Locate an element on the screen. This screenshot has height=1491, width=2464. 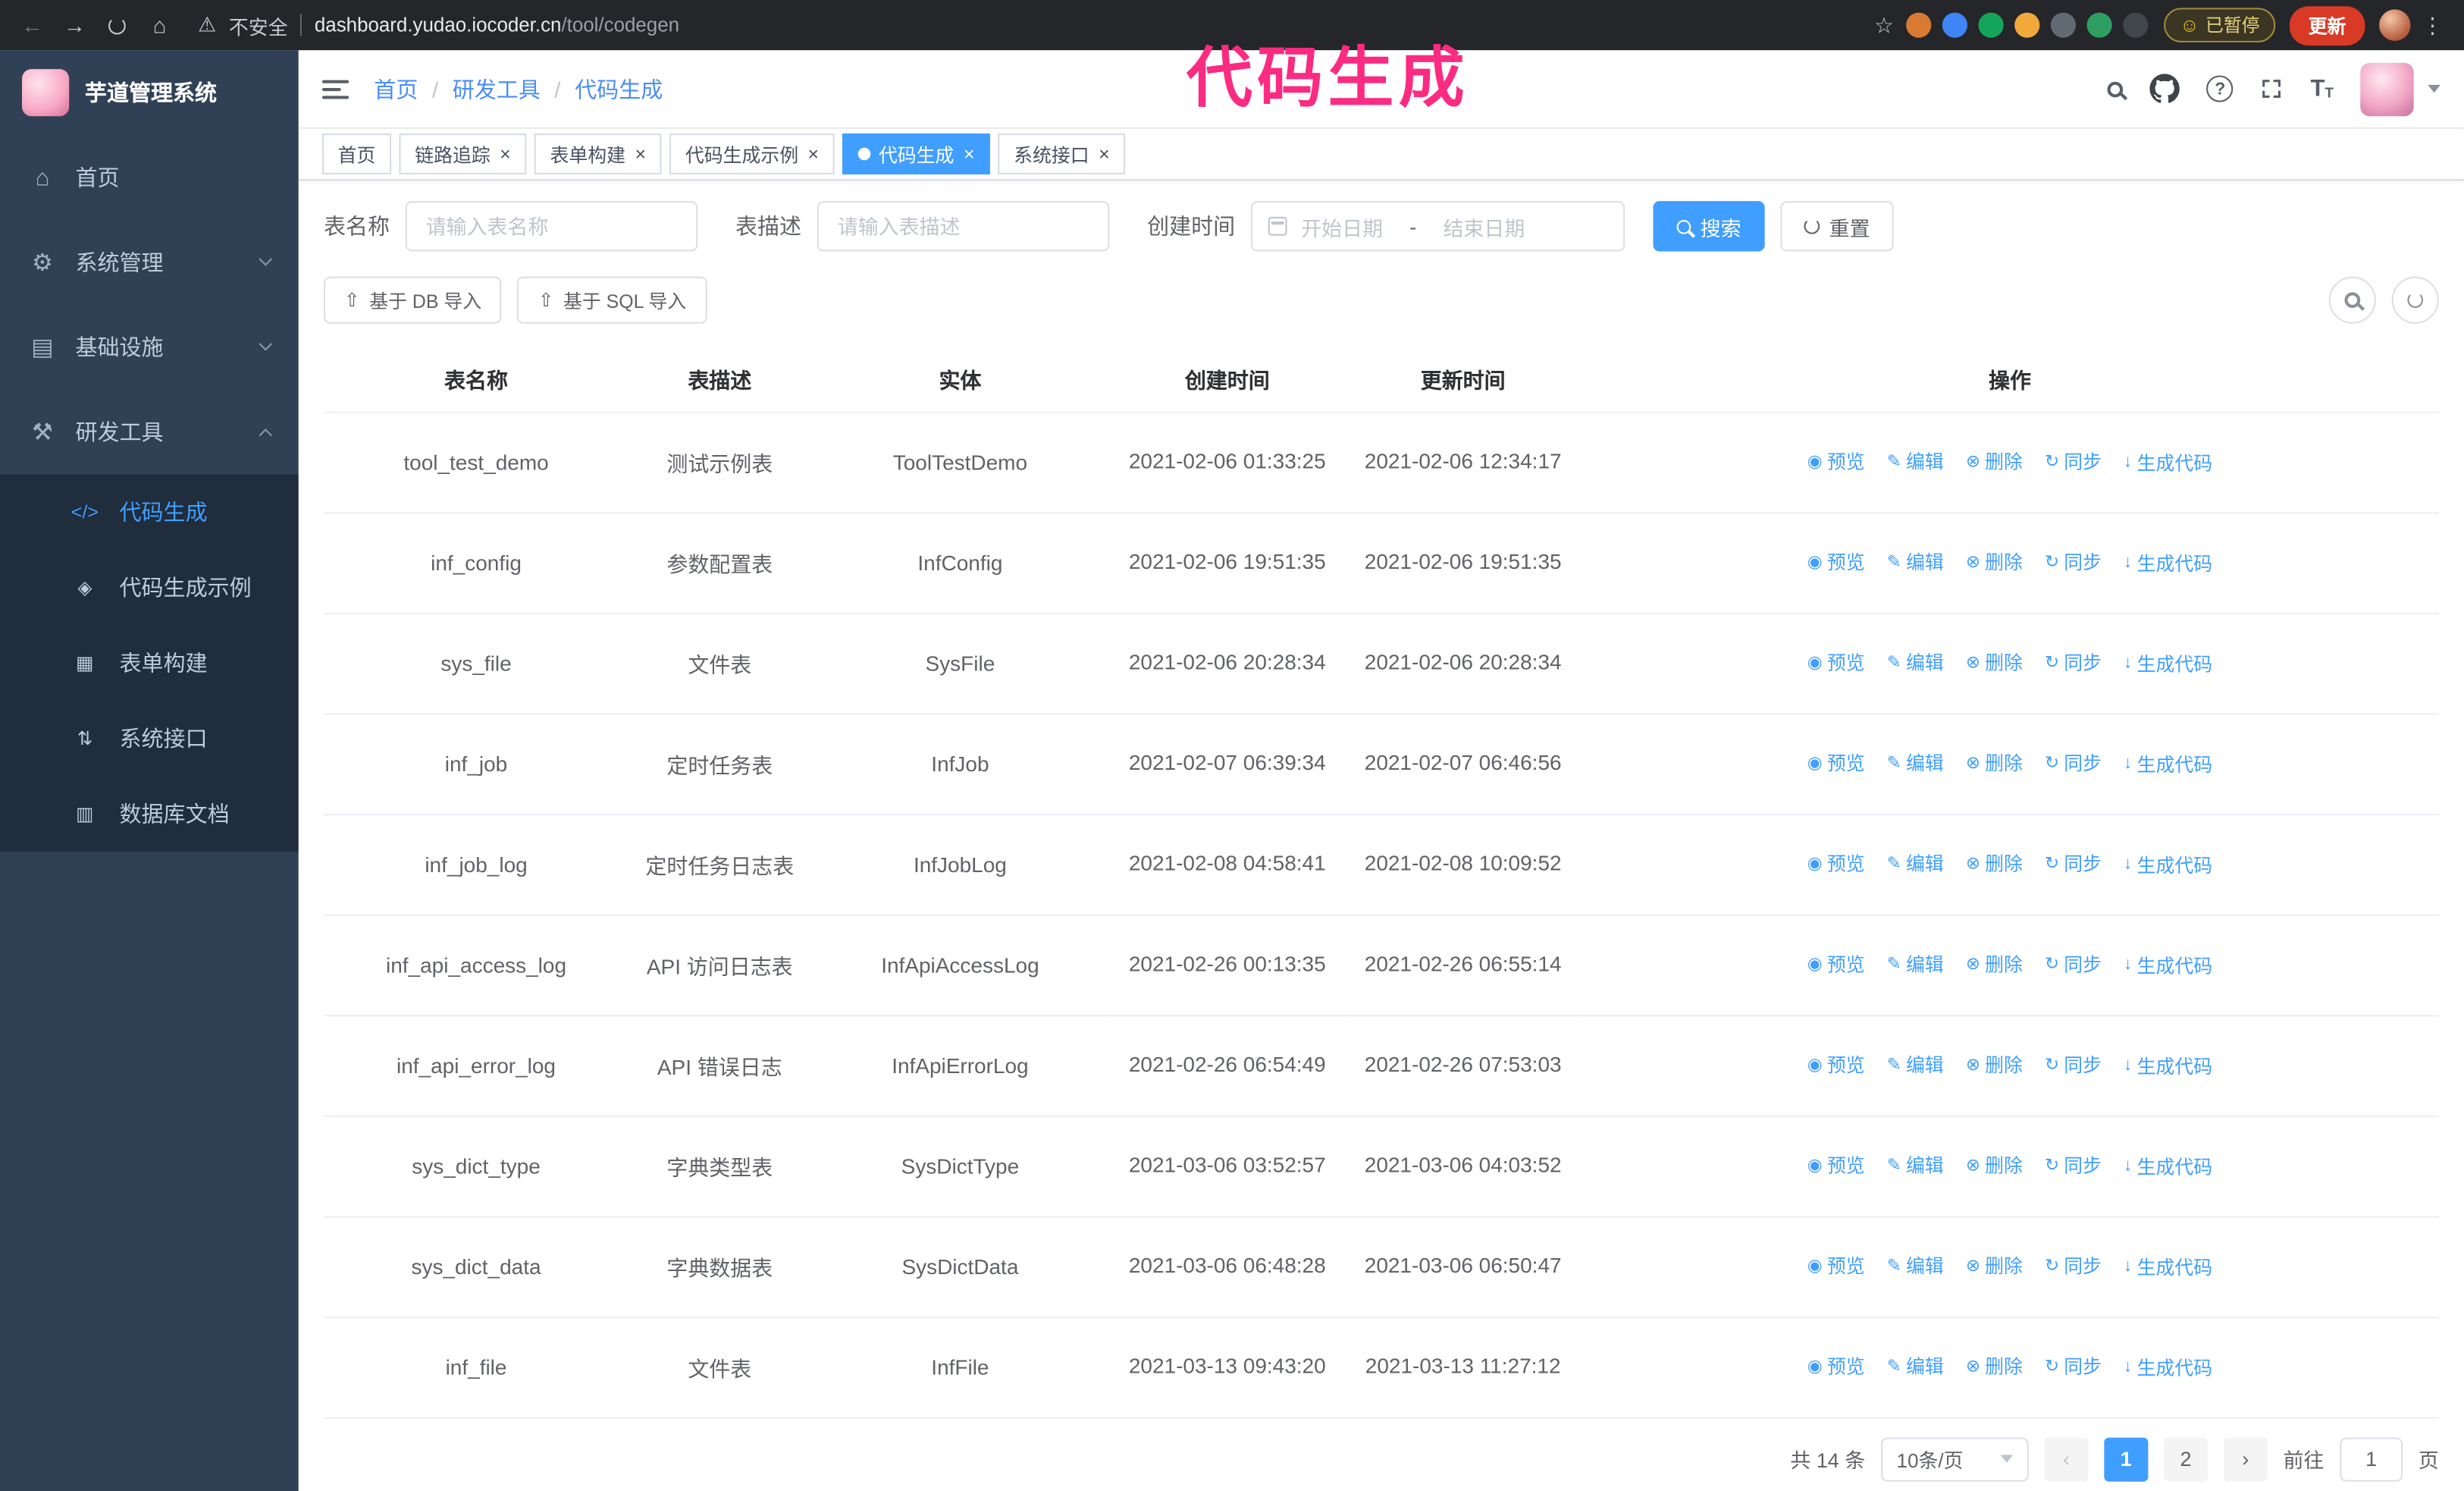
extension-orange-icon is located at coordinates (1919, 25).